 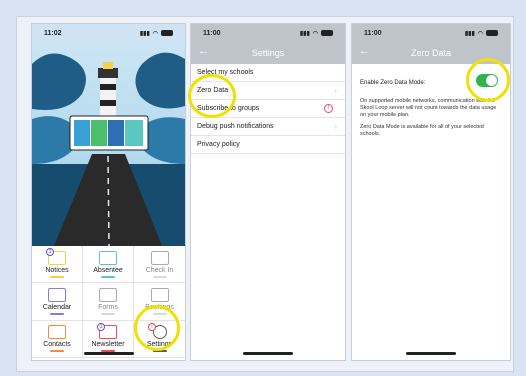 I want to click on bookings-icon, so click(x=159, y=294).